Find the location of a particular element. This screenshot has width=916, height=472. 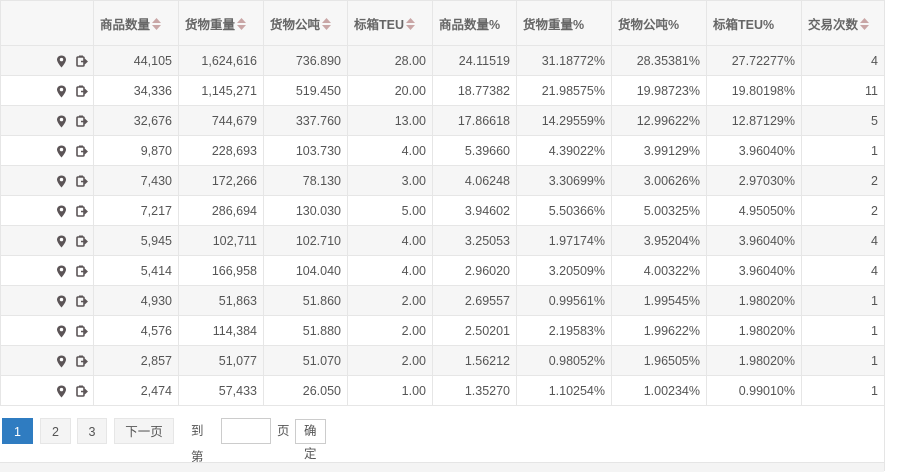

goto-label: 到第 is located at coordinates (197, 444).